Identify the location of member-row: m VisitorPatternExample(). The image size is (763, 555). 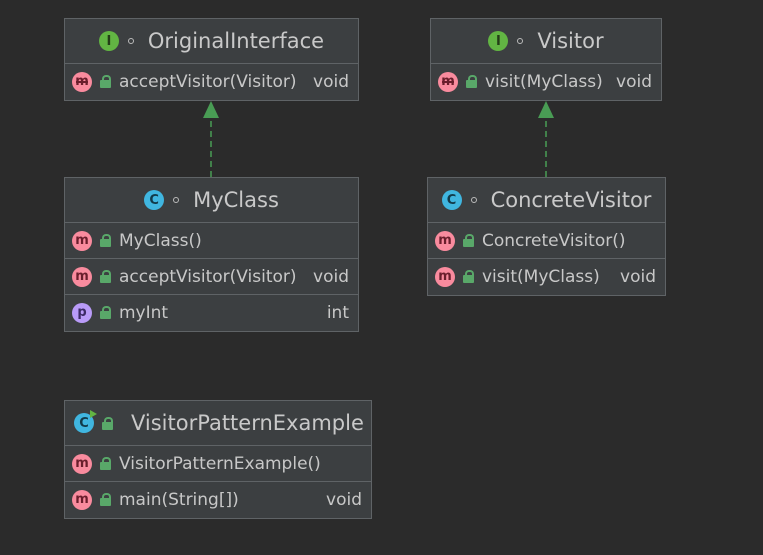
(218, 464).